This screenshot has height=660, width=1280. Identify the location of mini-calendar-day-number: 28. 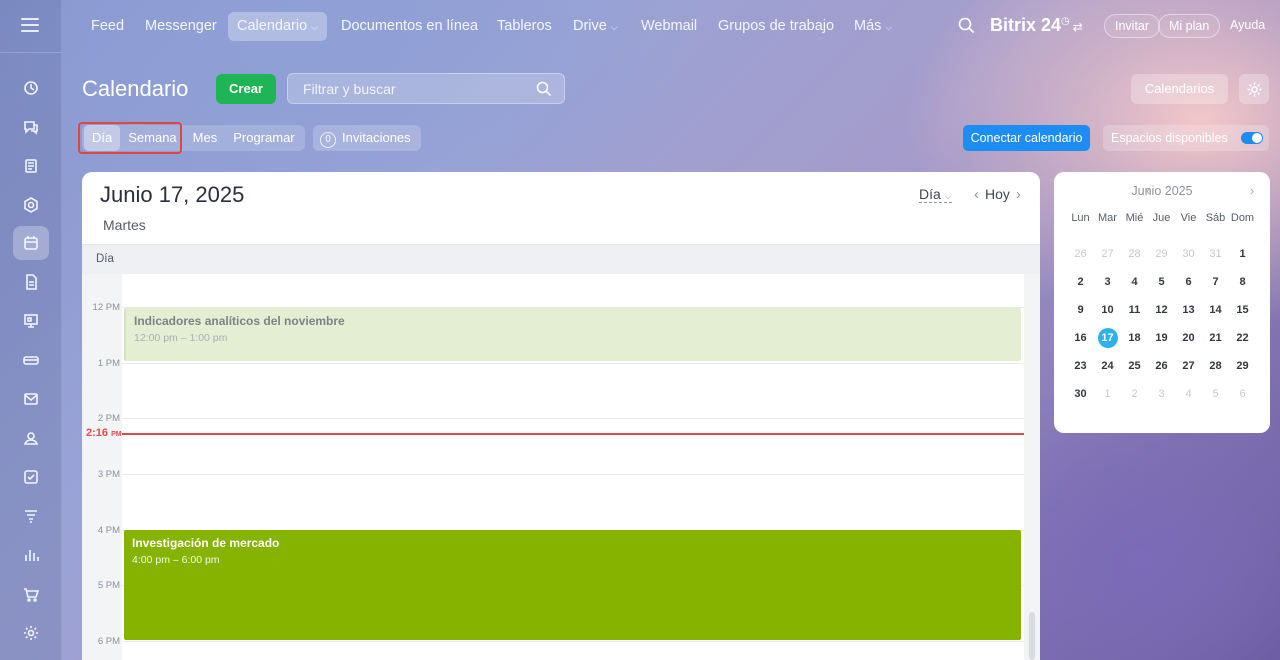
(1134, 254).